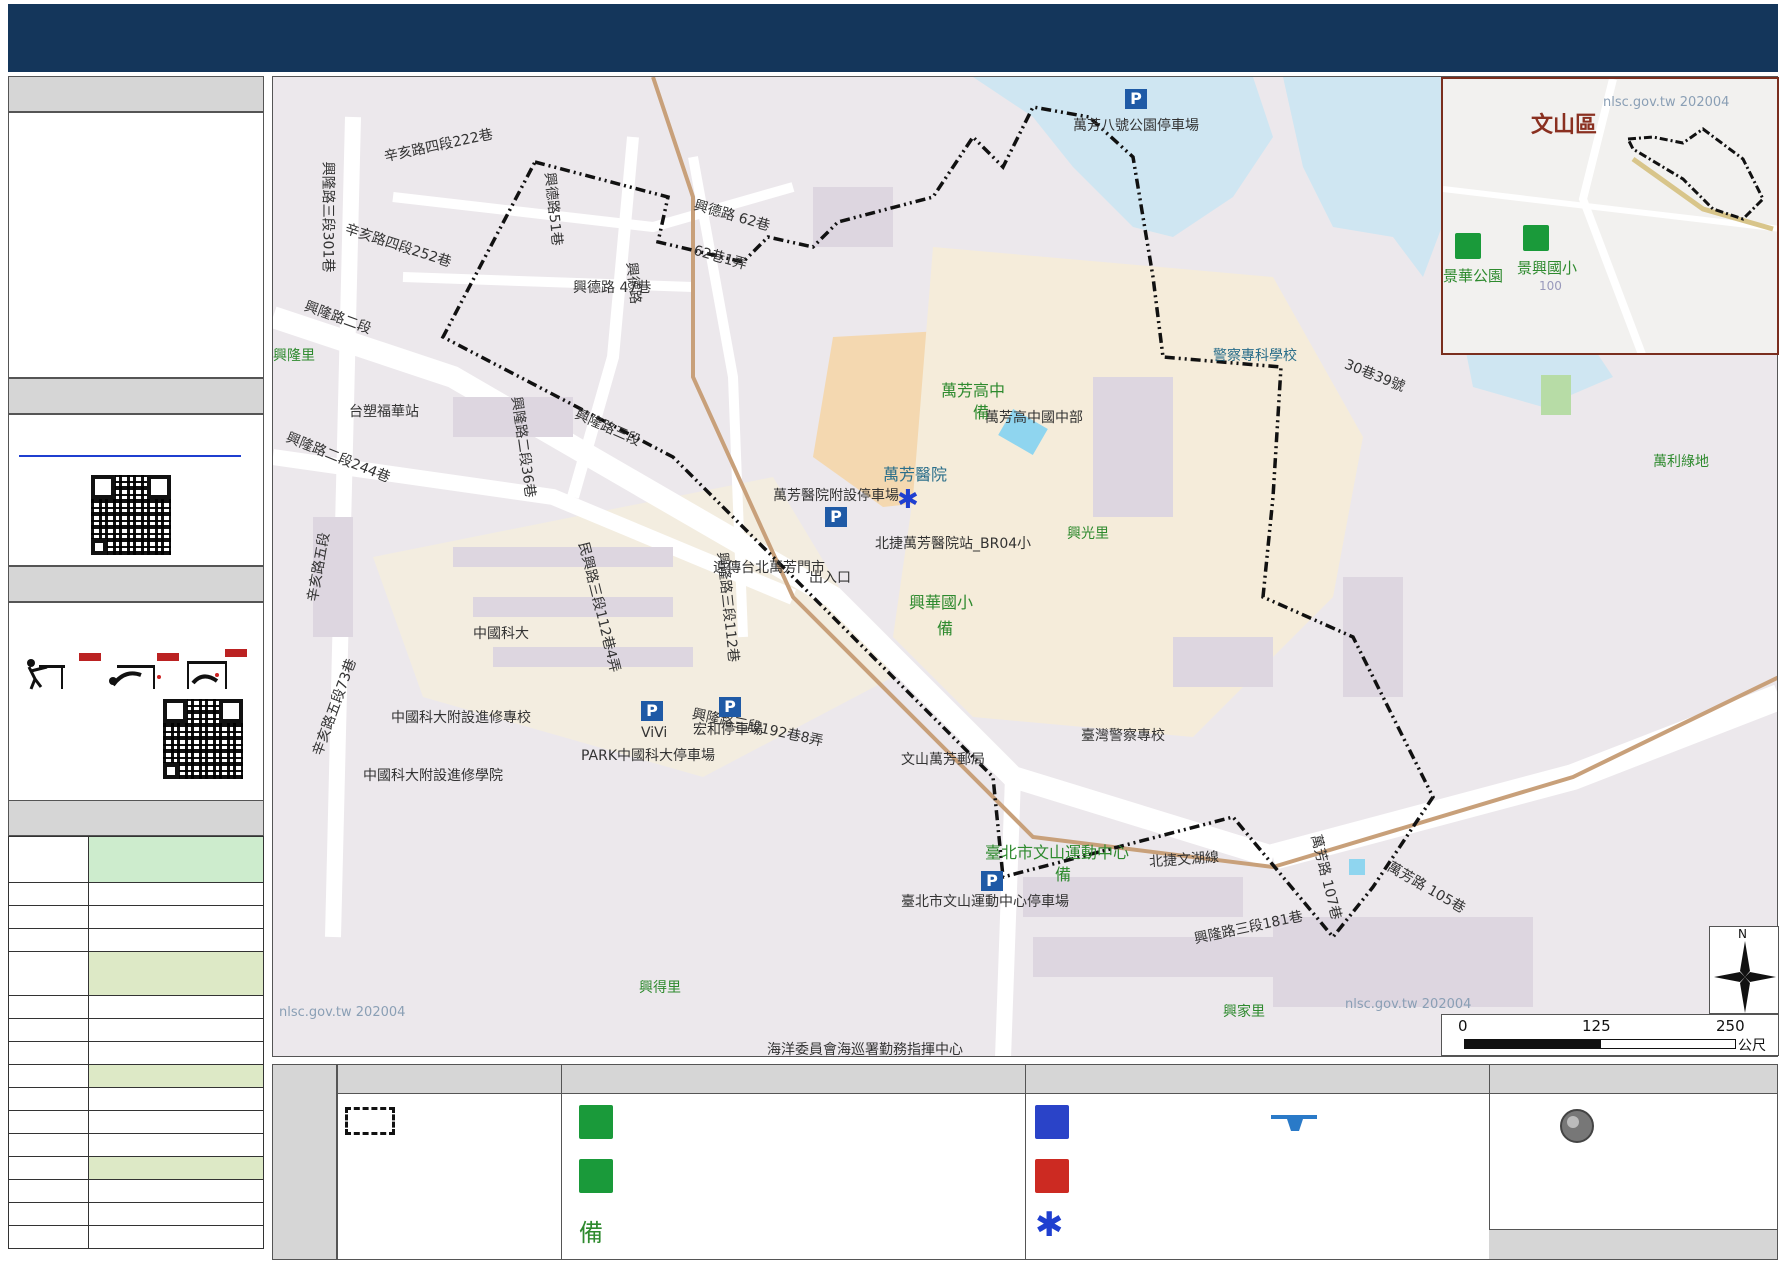 Image resolution: width=1786 pixels, height=1263 pixels. What do you see at coordinates (633, 283) in the screenshot?
I see `road-label: 興德路` at bounding box center [633, 283].